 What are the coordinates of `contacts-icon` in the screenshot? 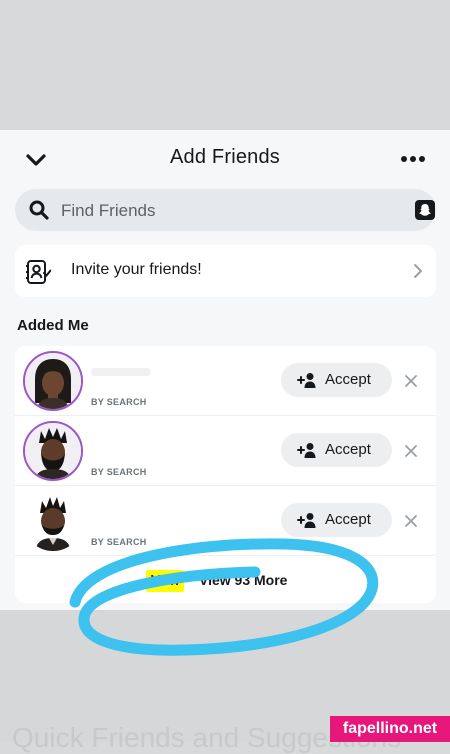 It's located at (38, 272).